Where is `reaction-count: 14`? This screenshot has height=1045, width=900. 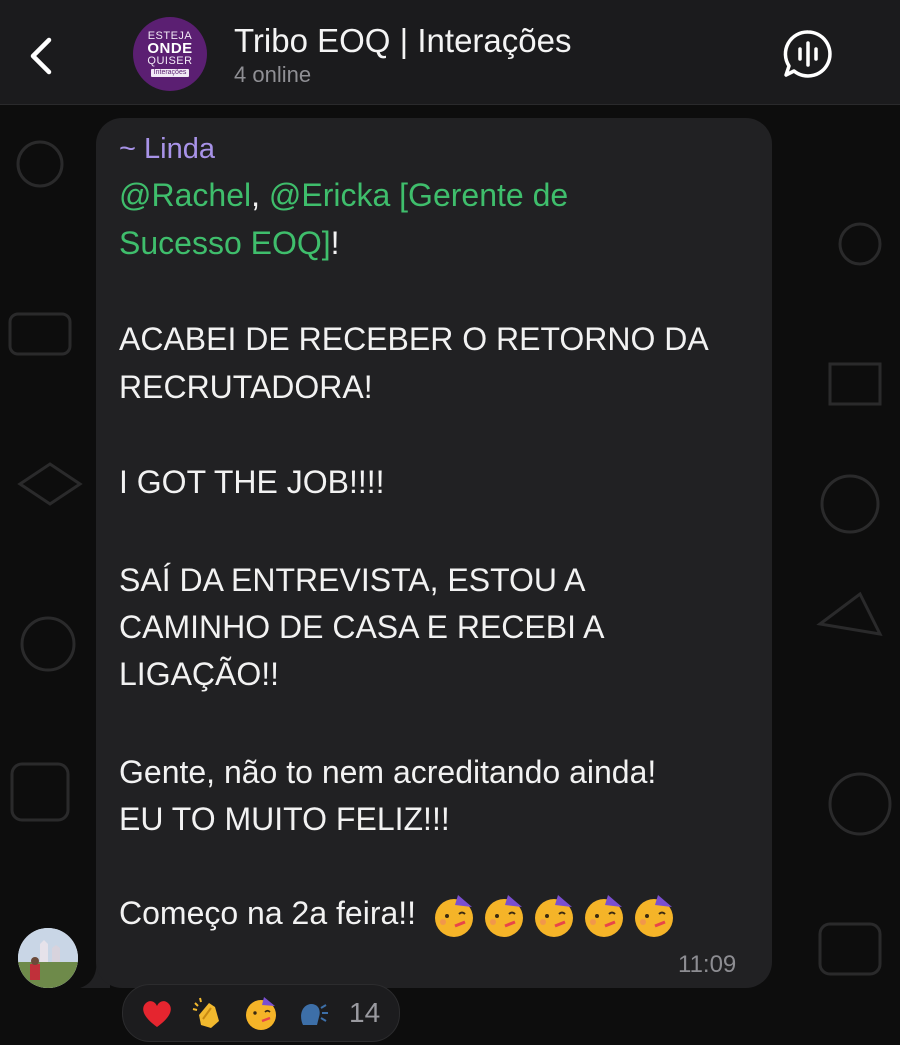
reaction-count: 14 is located at coordinates (365, 1012).